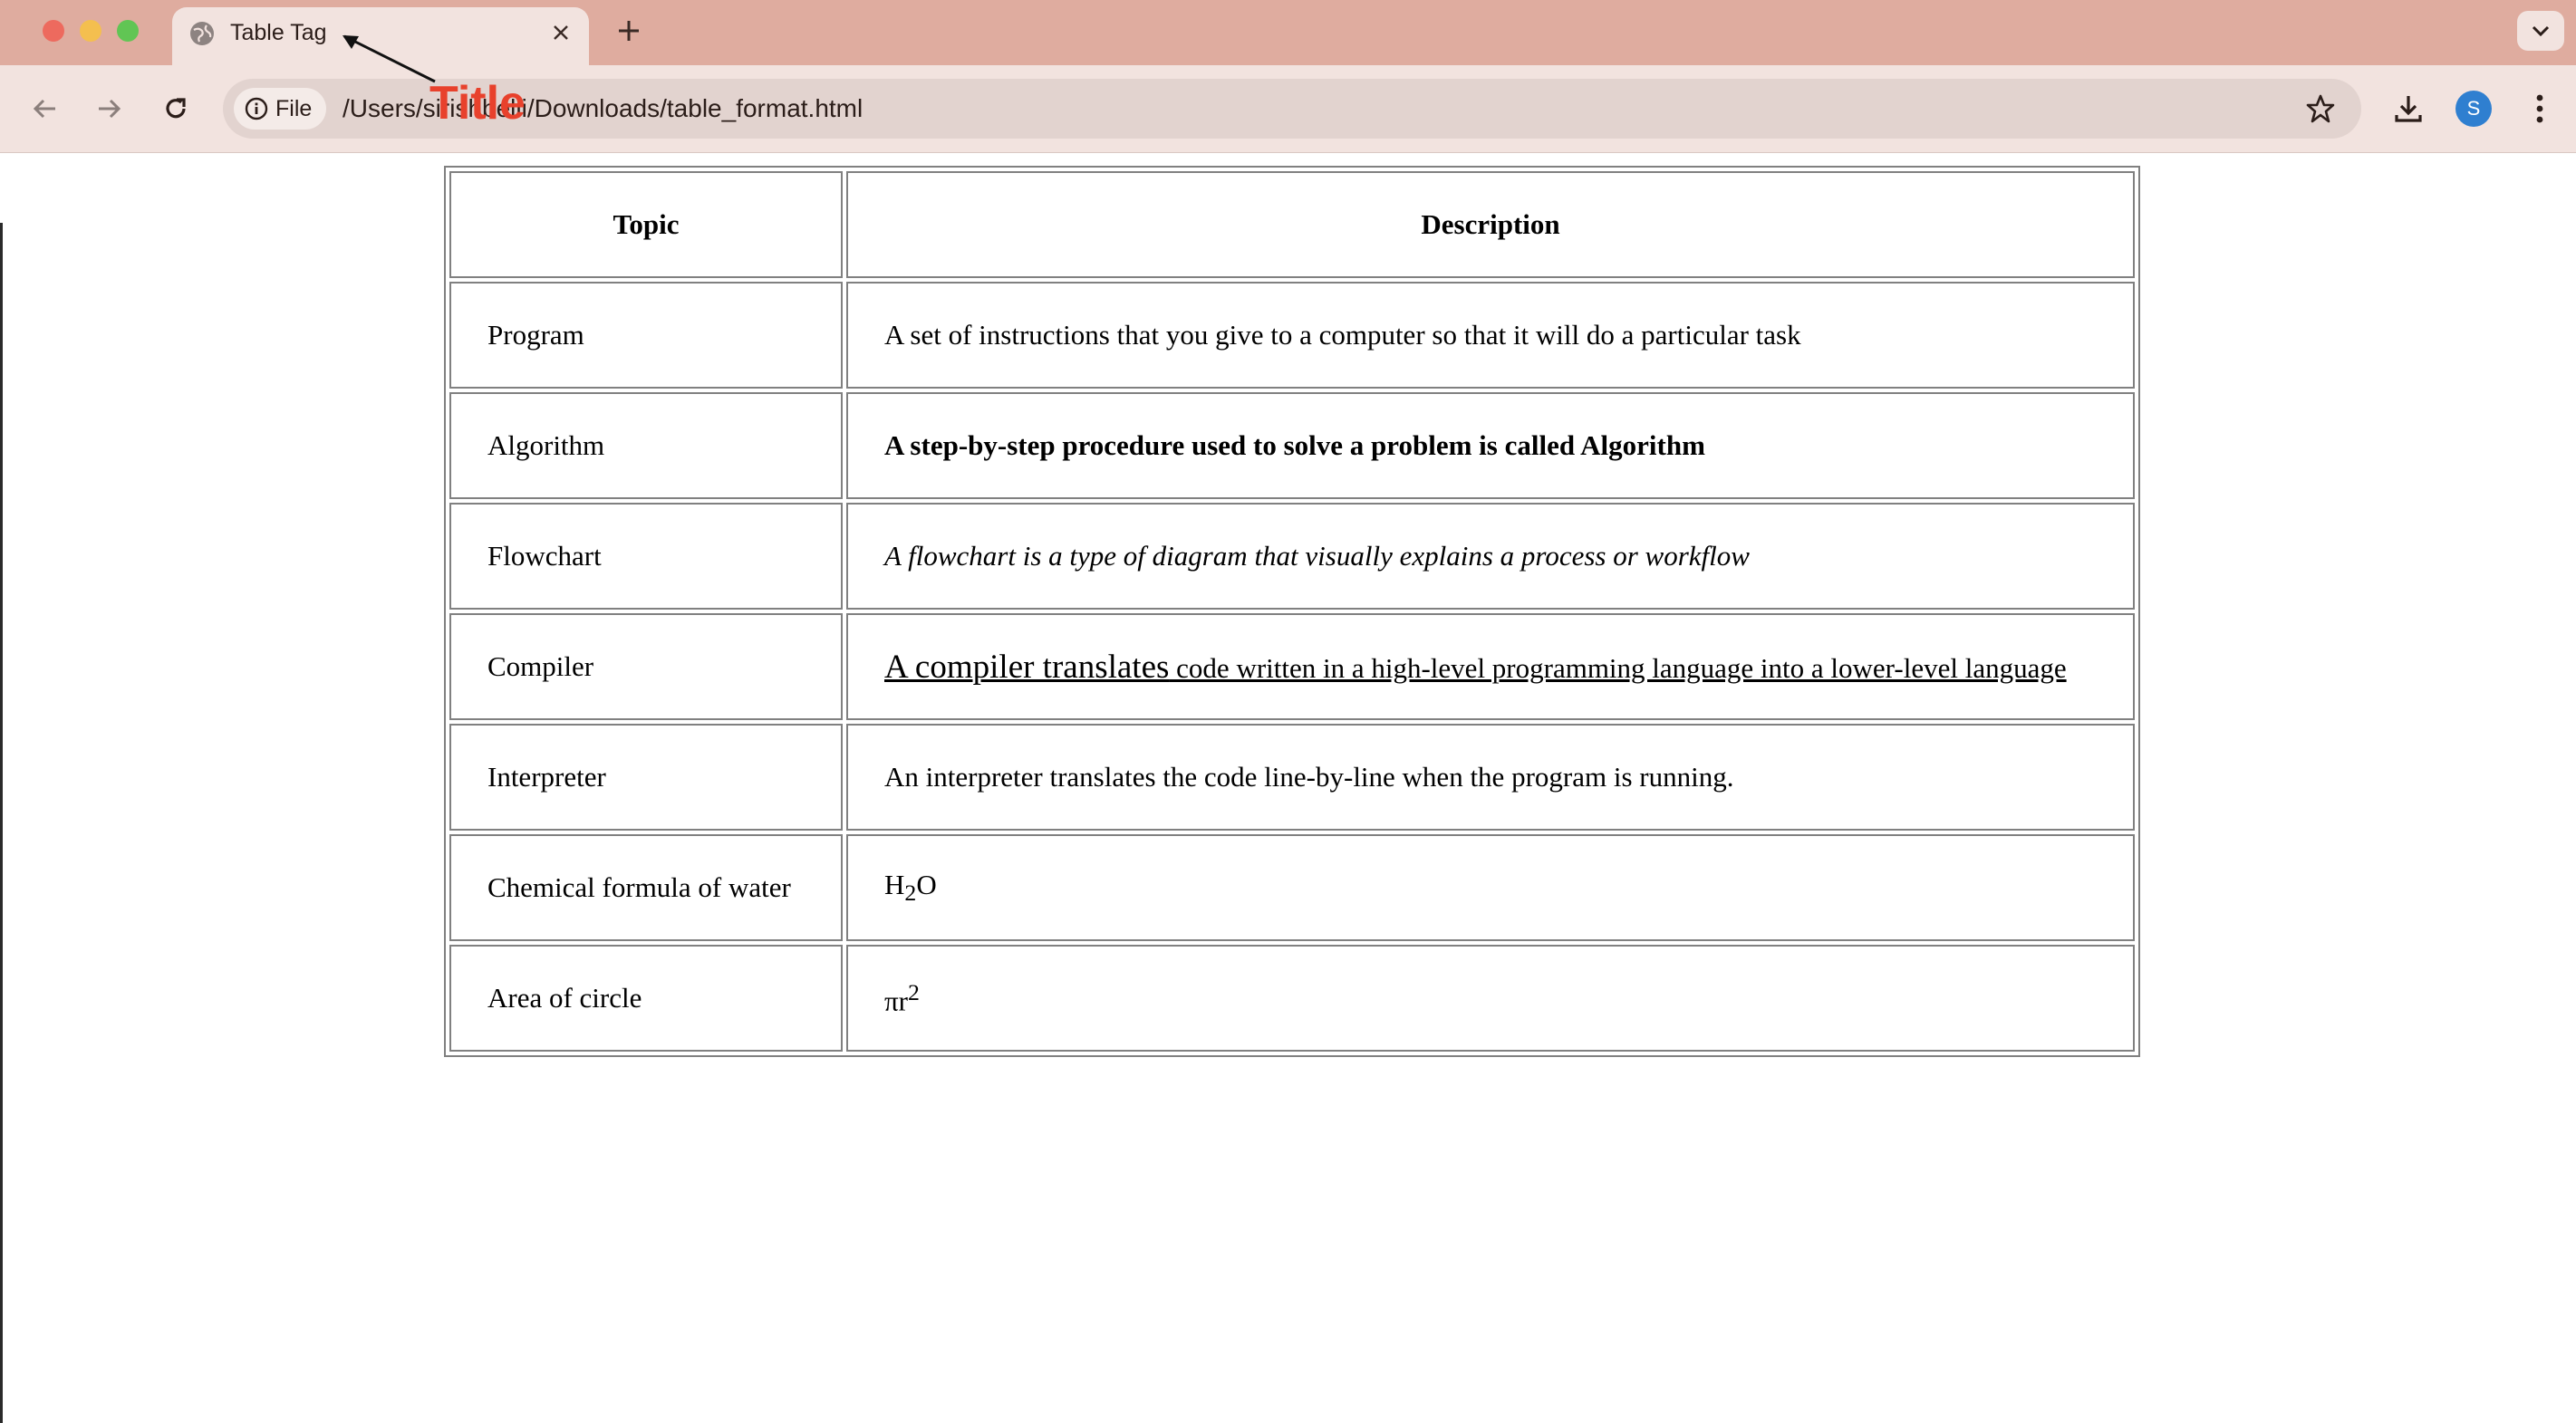  I want to click on formula-cell: H2O, so click(1490, 887).